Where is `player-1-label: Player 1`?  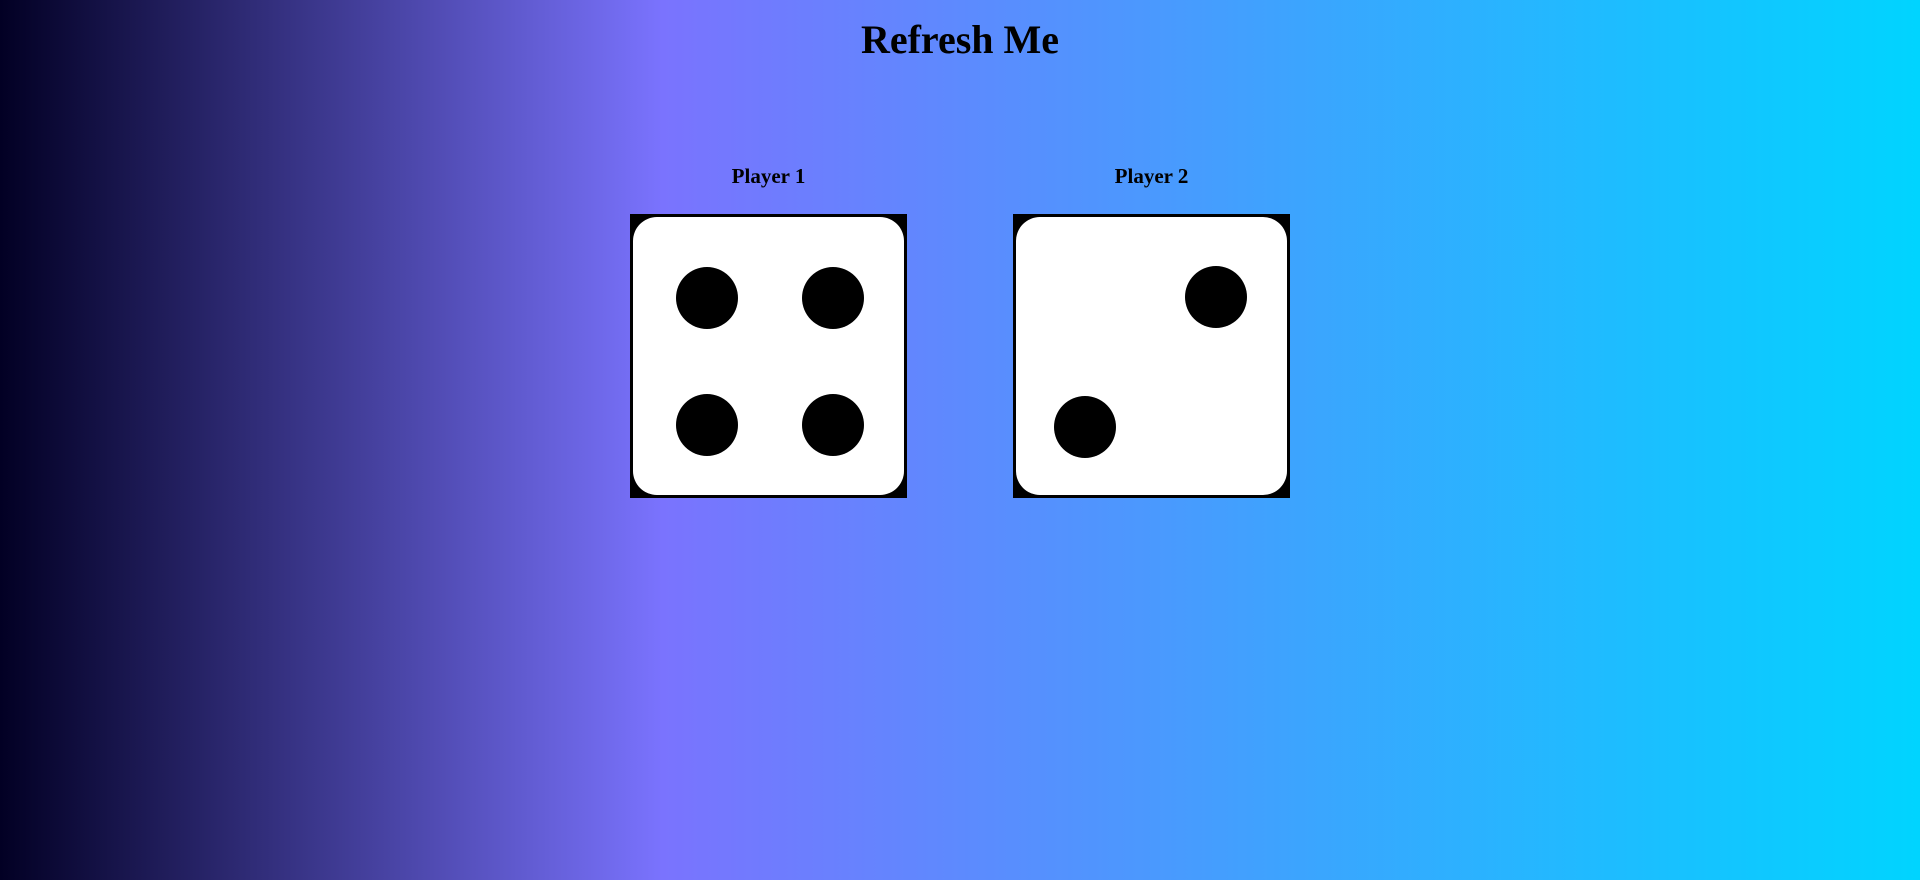
player-1-label: Player 1 is located at coordinates (768, 176).